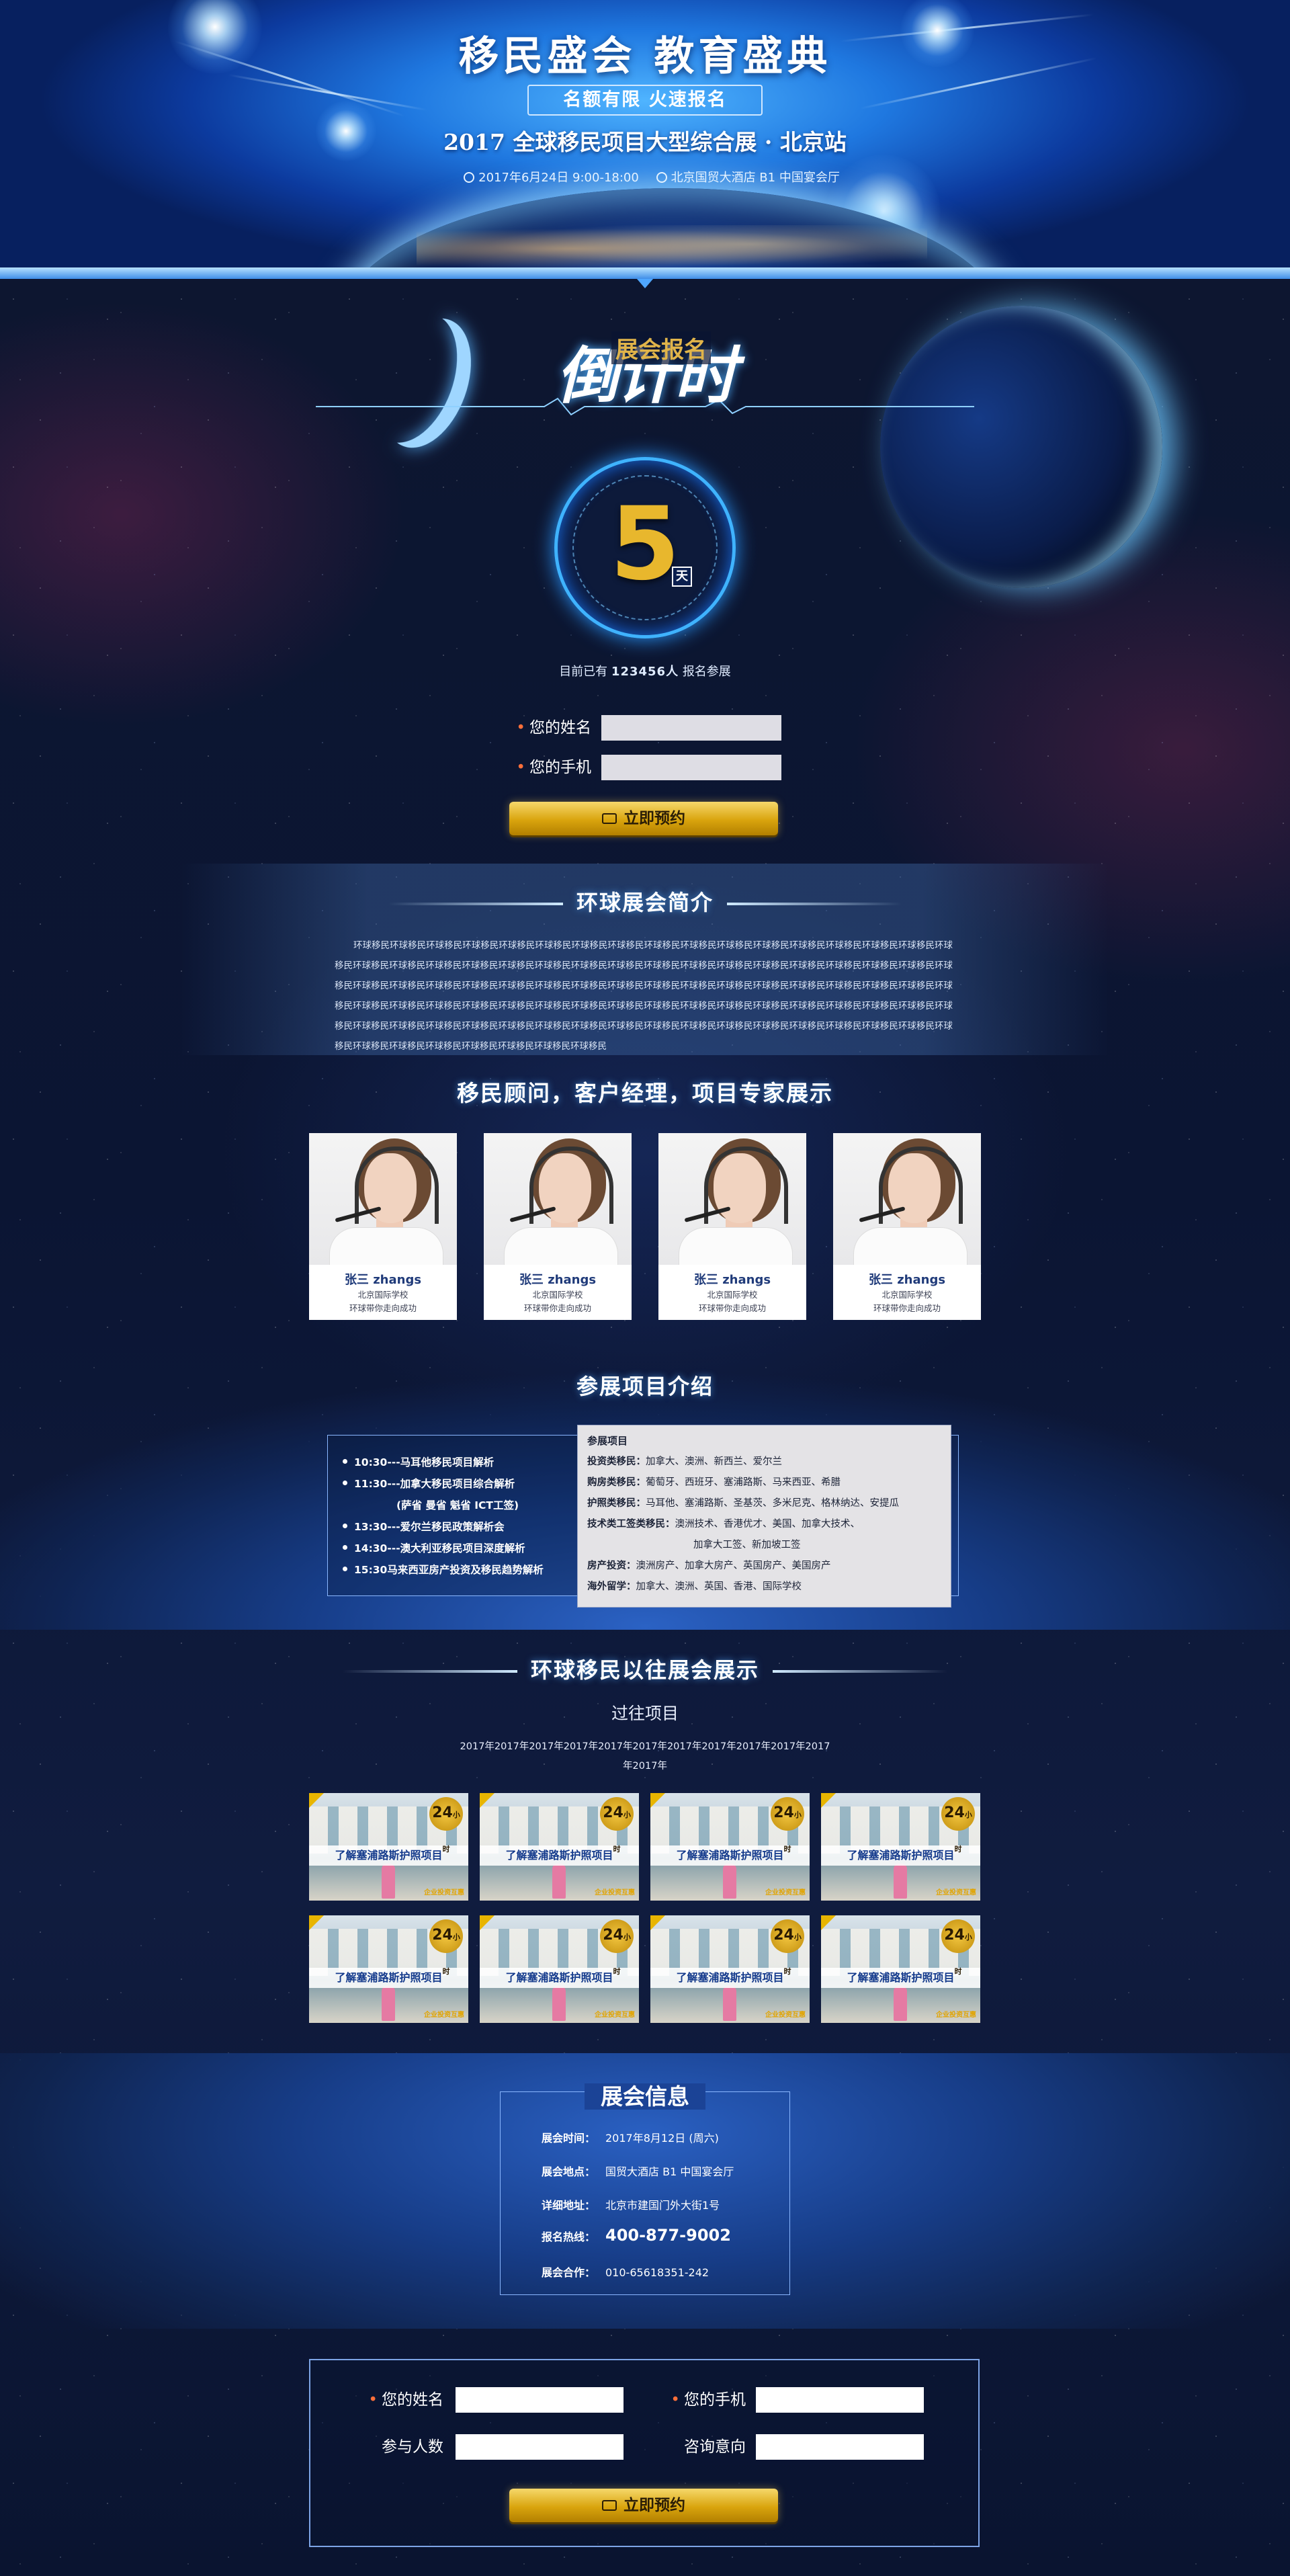 Image resolution: width=1290 pixels, height=2576 pixels. I want to click on event-meta: 2017年6月24日 9:00-18:00 北京国贸大酒店 B1 中国宴会厅, so click(645, 176).